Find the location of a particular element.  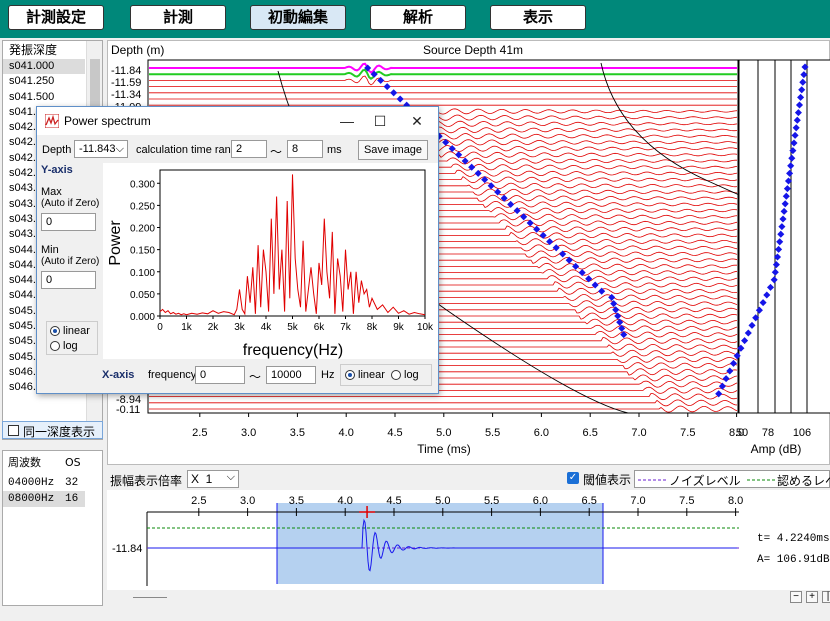

freq-header: 周波数 is located at coordinates (24, 462).